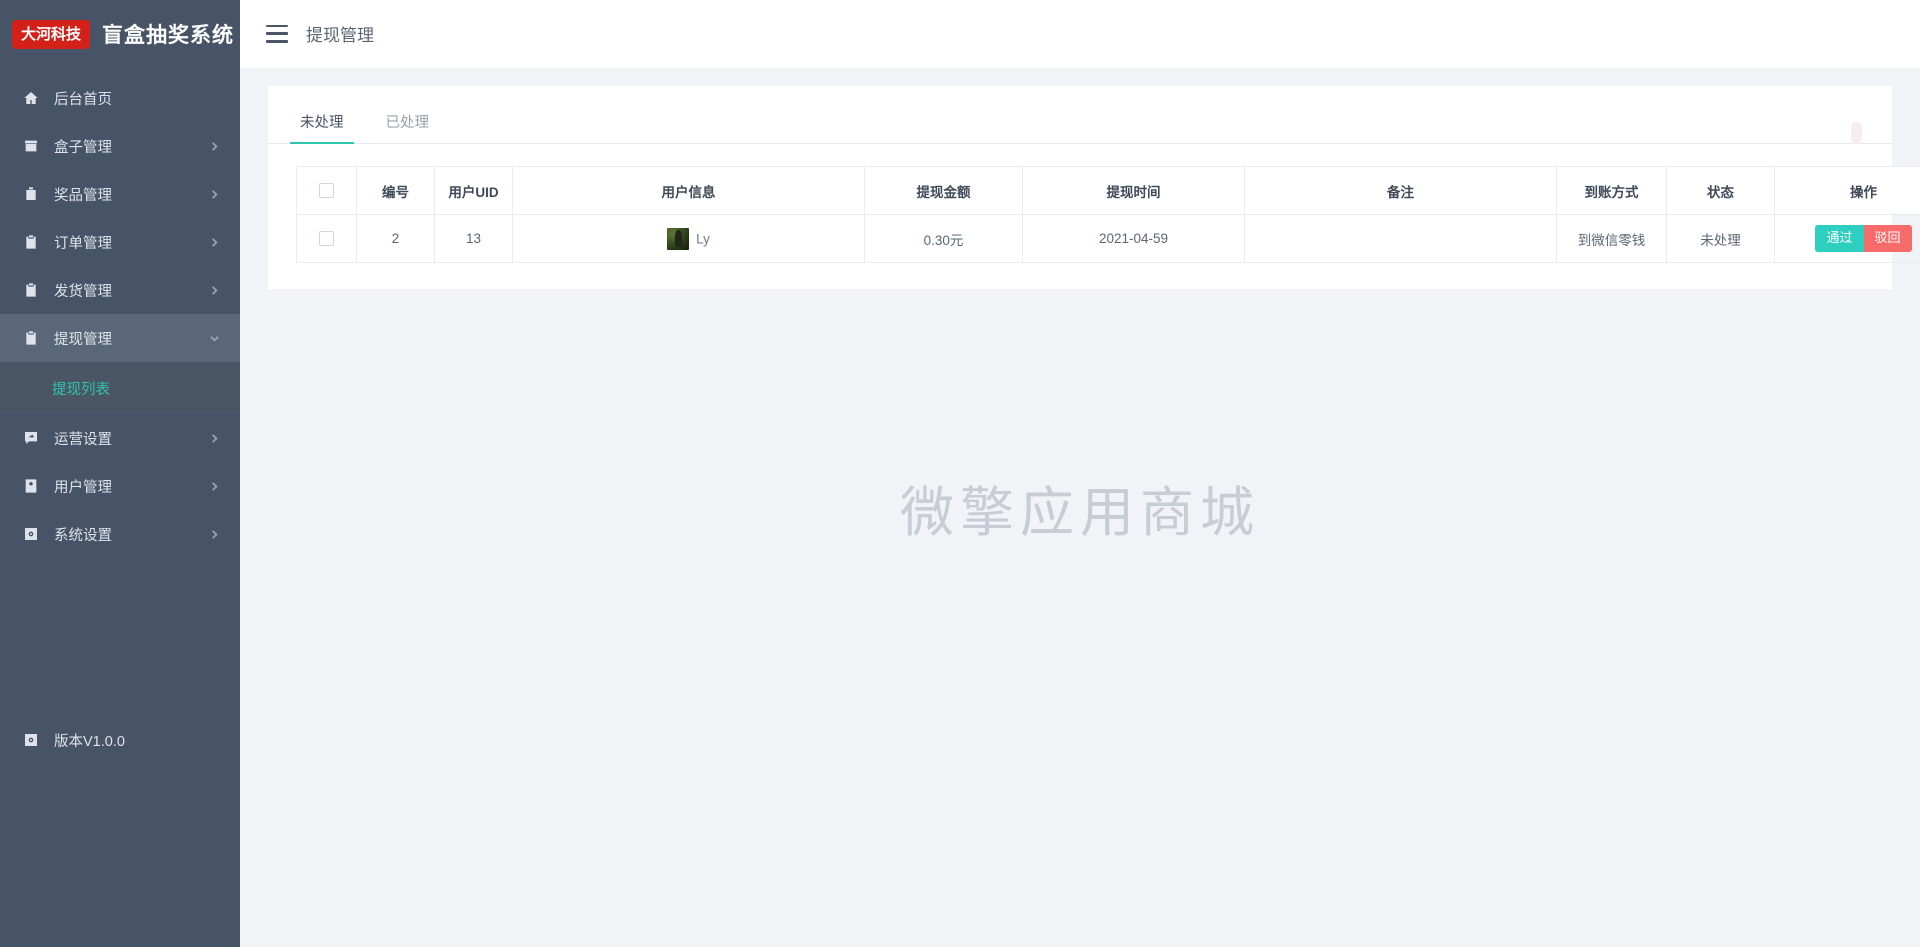 The width and height of the screenshot is (1920, 947). Describe the element at coordinates (1611, 190) in the screenshot. I see `col-pay-method: 到账方式` at that location.